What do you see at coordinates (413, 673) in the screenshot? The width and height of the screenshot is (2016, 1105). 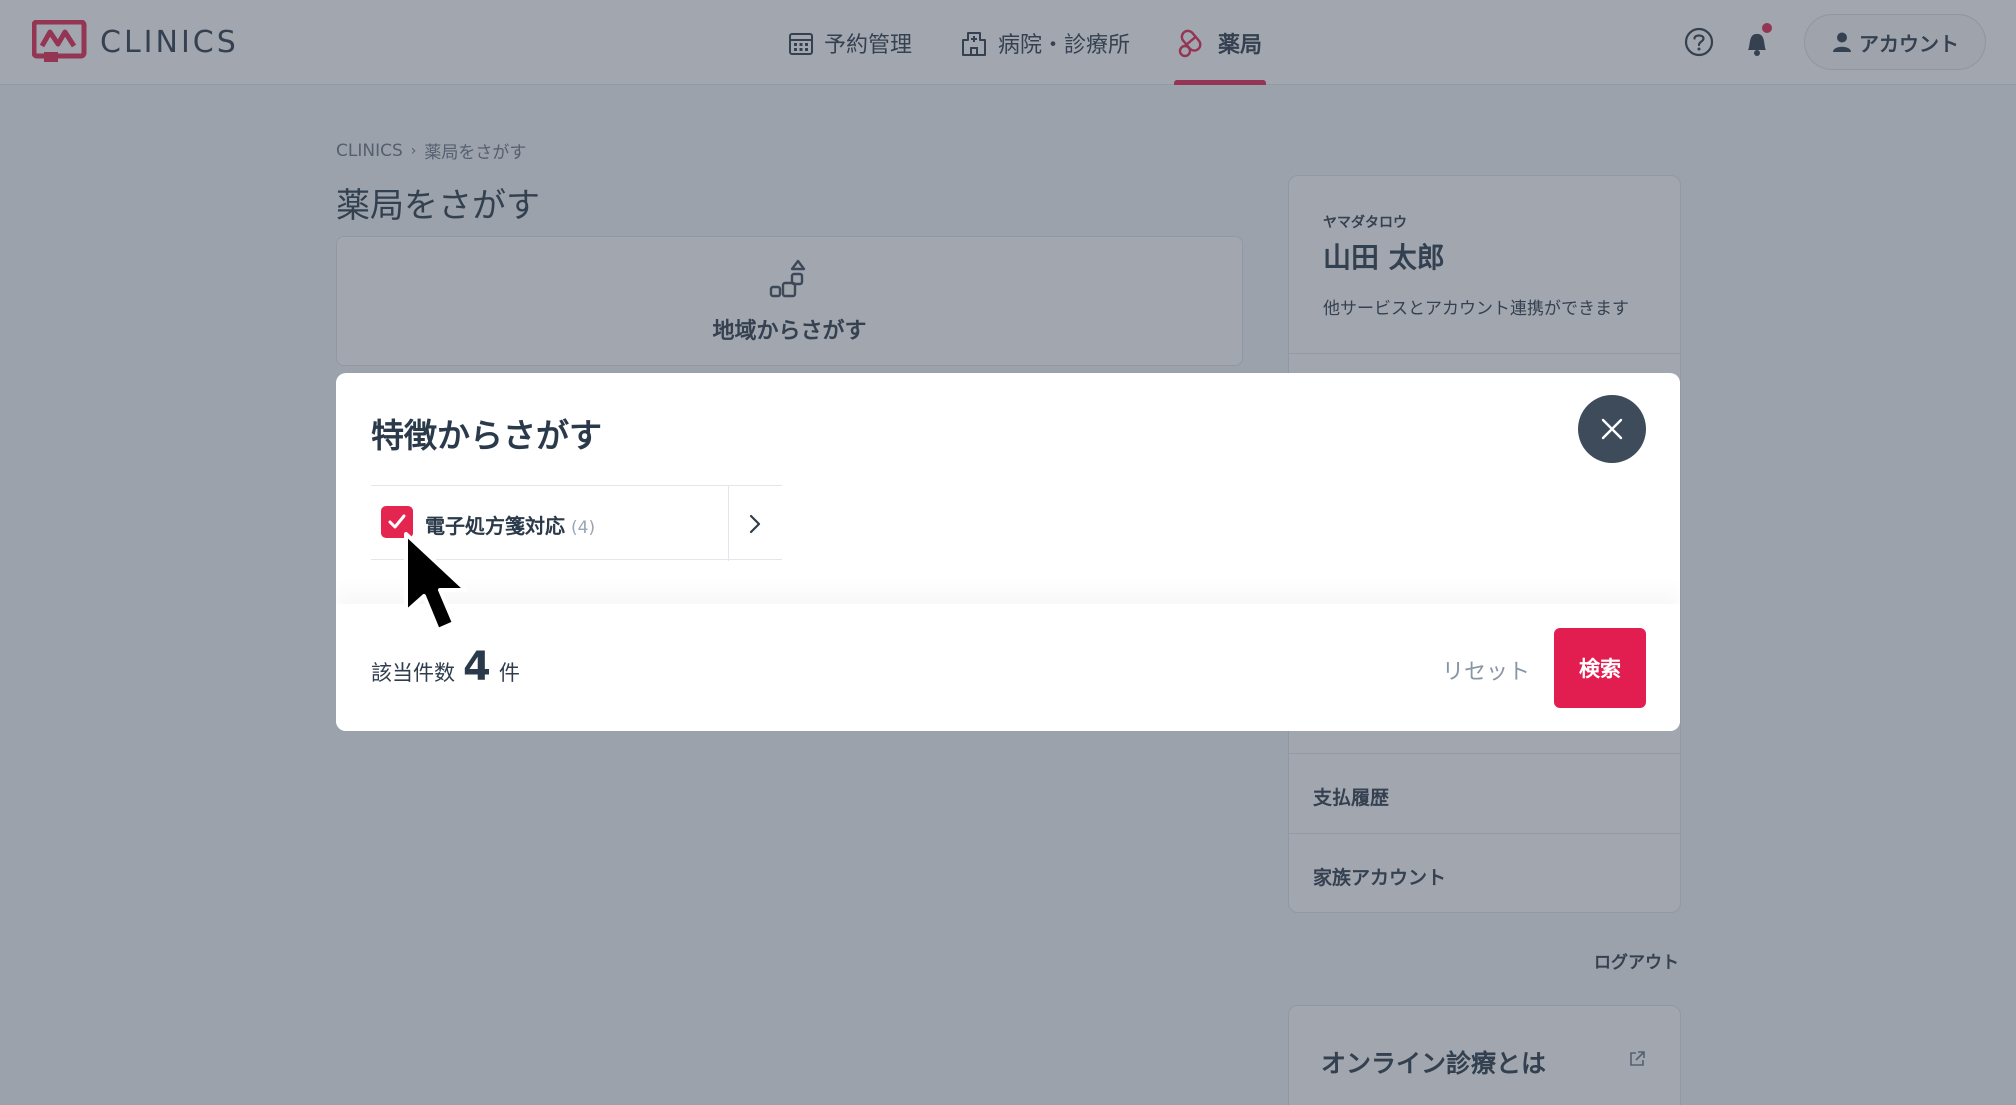 I see `result-prefix: 該当件数` at bounding box center [413, 673].